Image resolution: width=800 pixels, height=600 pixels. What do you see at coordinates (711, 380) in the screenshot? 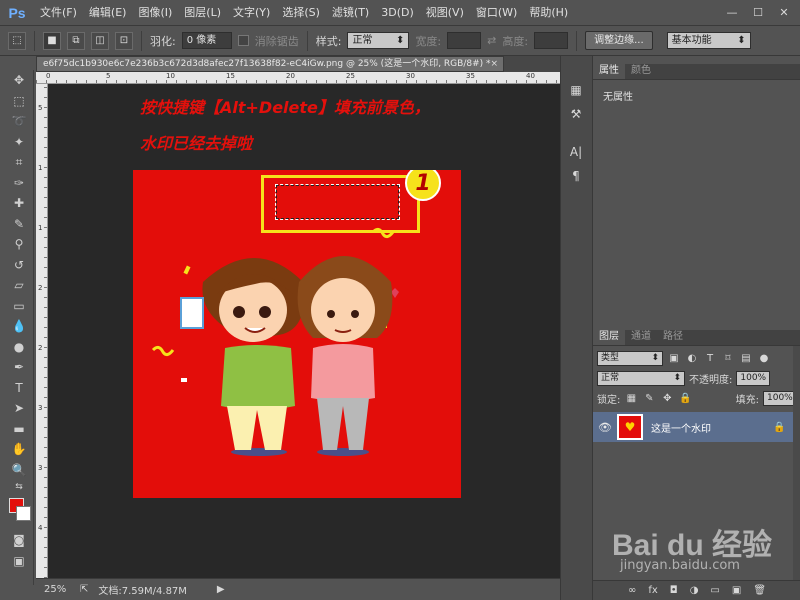
I see `opacity-label: 不透明度:` at bounding box center [711, 380].